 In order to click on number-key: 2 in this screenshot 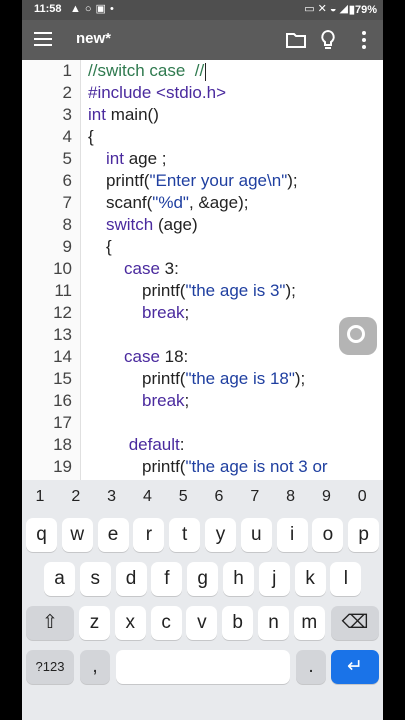, I will do `click(76, 497)`.